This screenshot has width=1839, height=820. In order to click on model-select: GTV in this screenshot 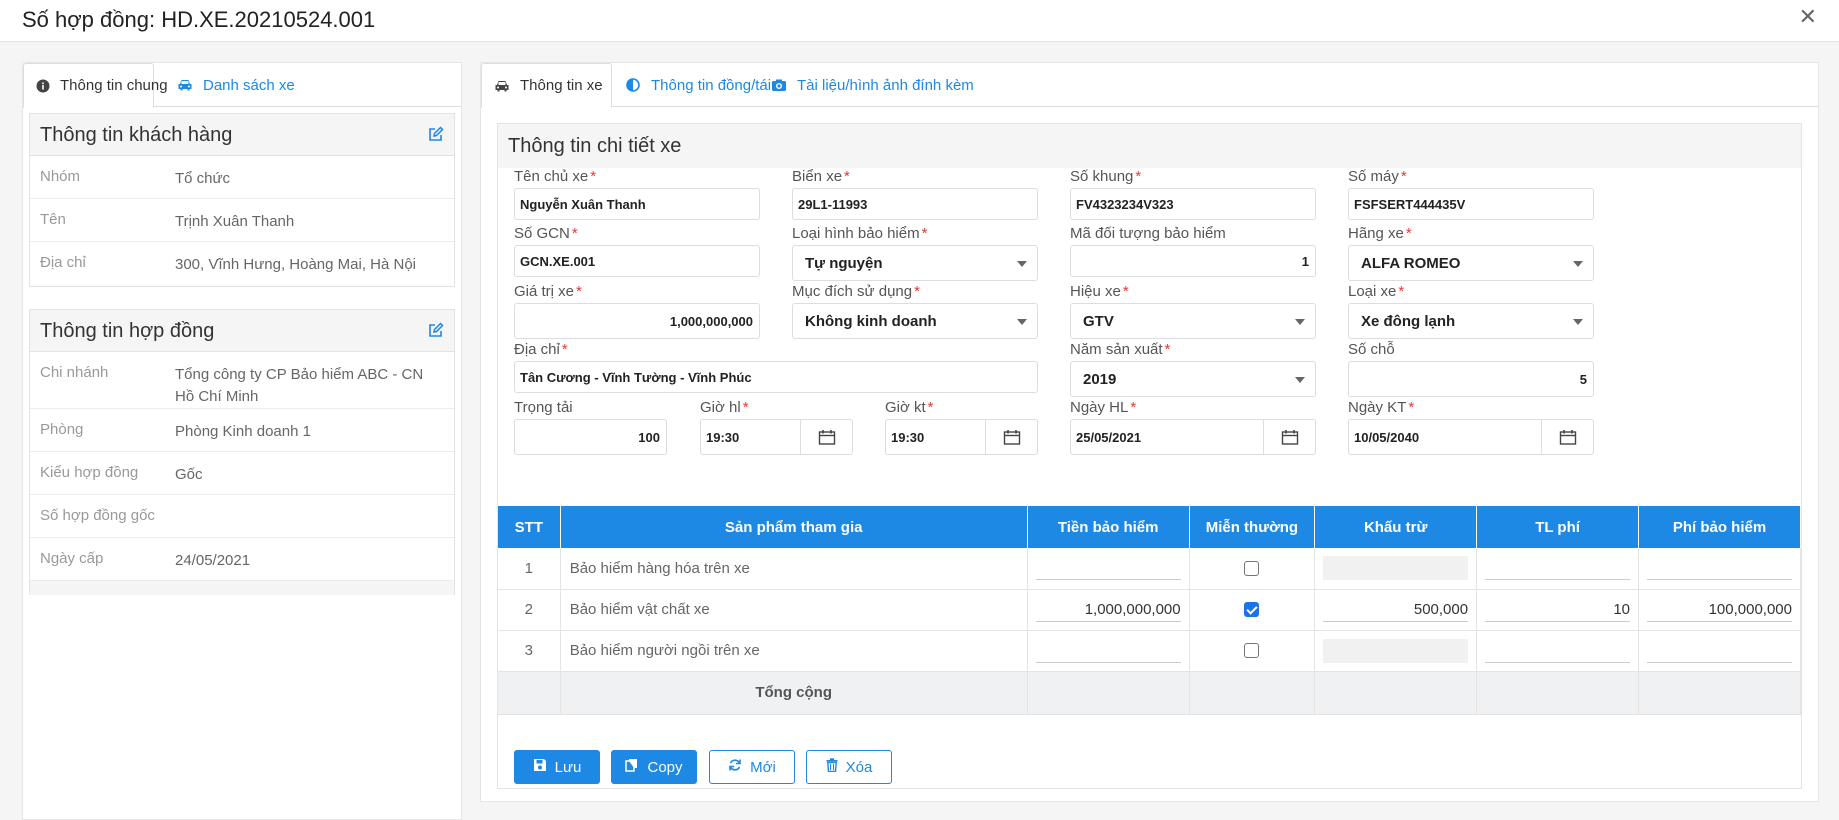, I will do `click(1193, 321)`.